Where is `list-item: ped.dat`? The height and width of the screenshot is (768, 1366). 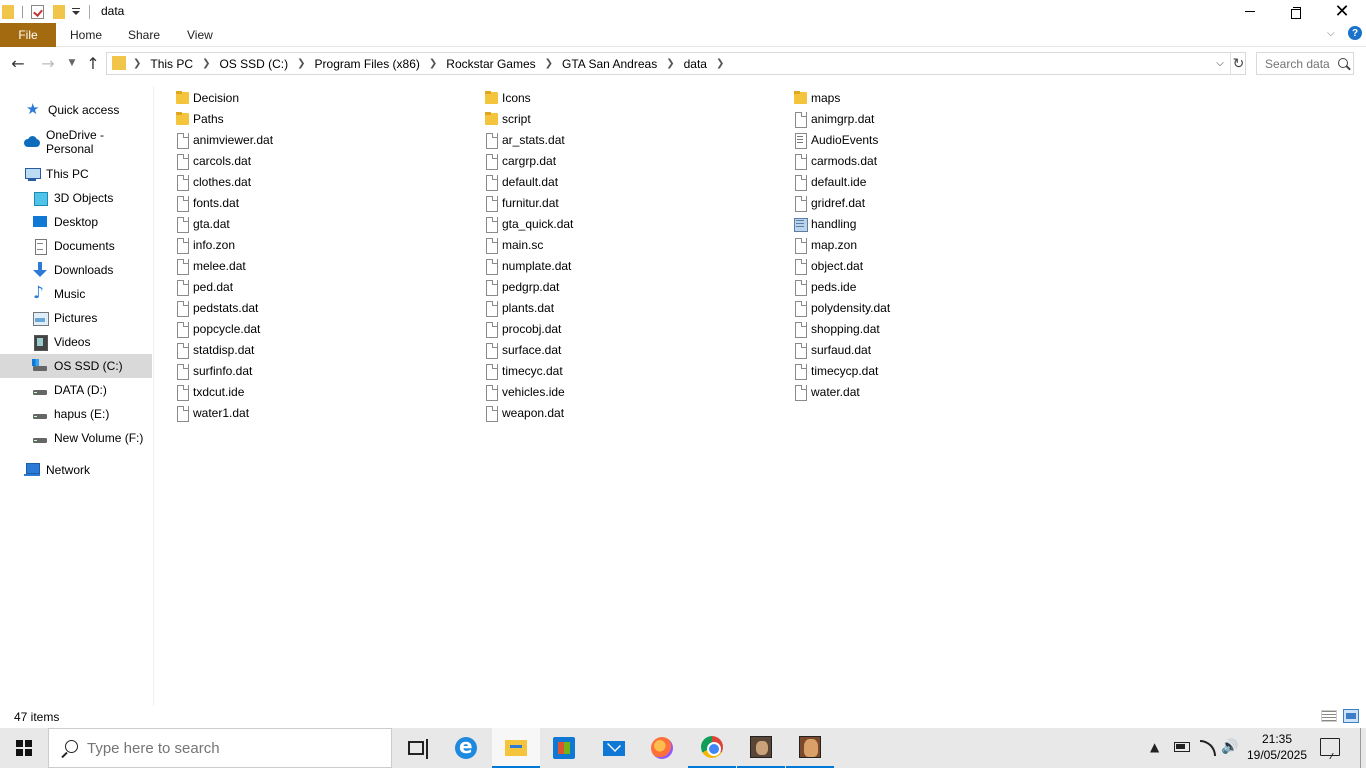
list-item: ped.dat is located at coordinates (204, 286).